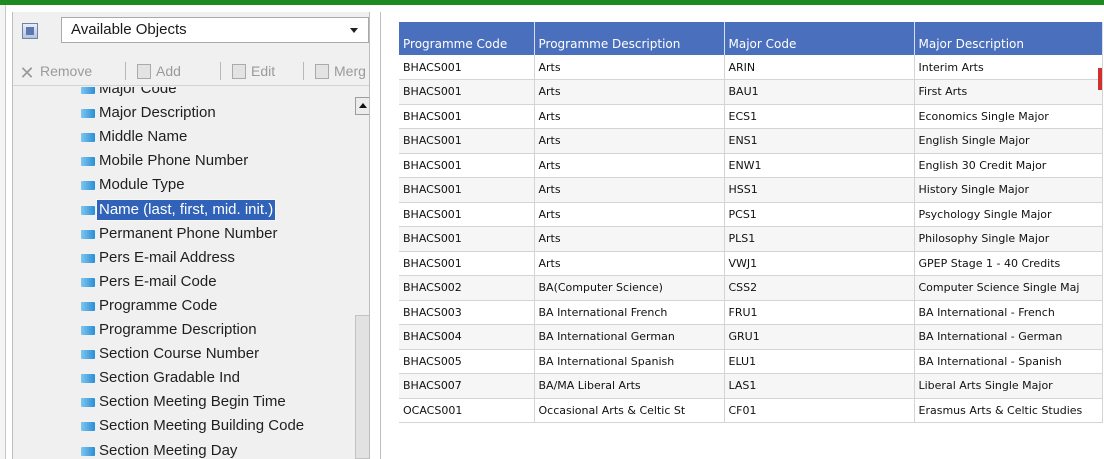  Describe the element at coordinates (819, 141) in the screenshot. I see `table-cell: ENS1` at that location.